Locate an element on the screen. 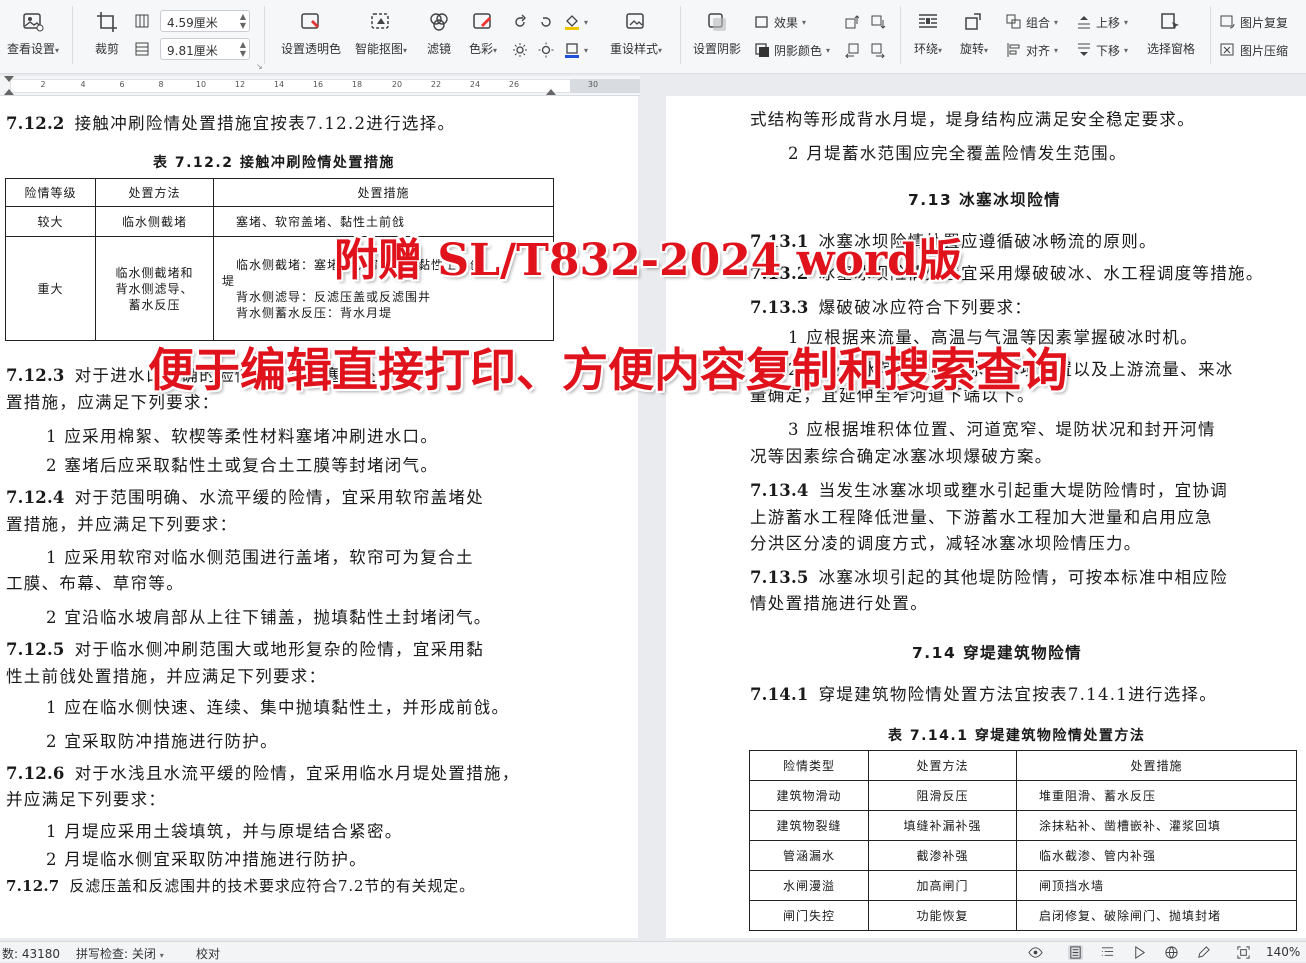 This screenshot has height=963, width=1306. bring-forward-dropdown: 上移 ▾ is located at coordinates (1102, 22).